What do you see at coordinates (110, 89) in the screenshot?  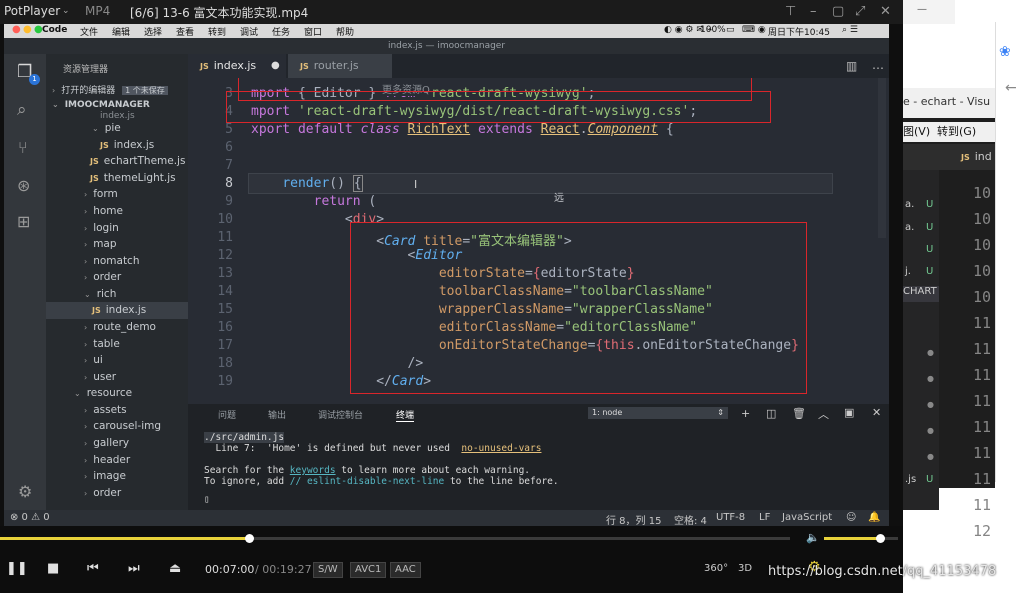 I see `open-editors-header: › 打开的编辑器 1 个未保存` at bounding box center [110, 89].